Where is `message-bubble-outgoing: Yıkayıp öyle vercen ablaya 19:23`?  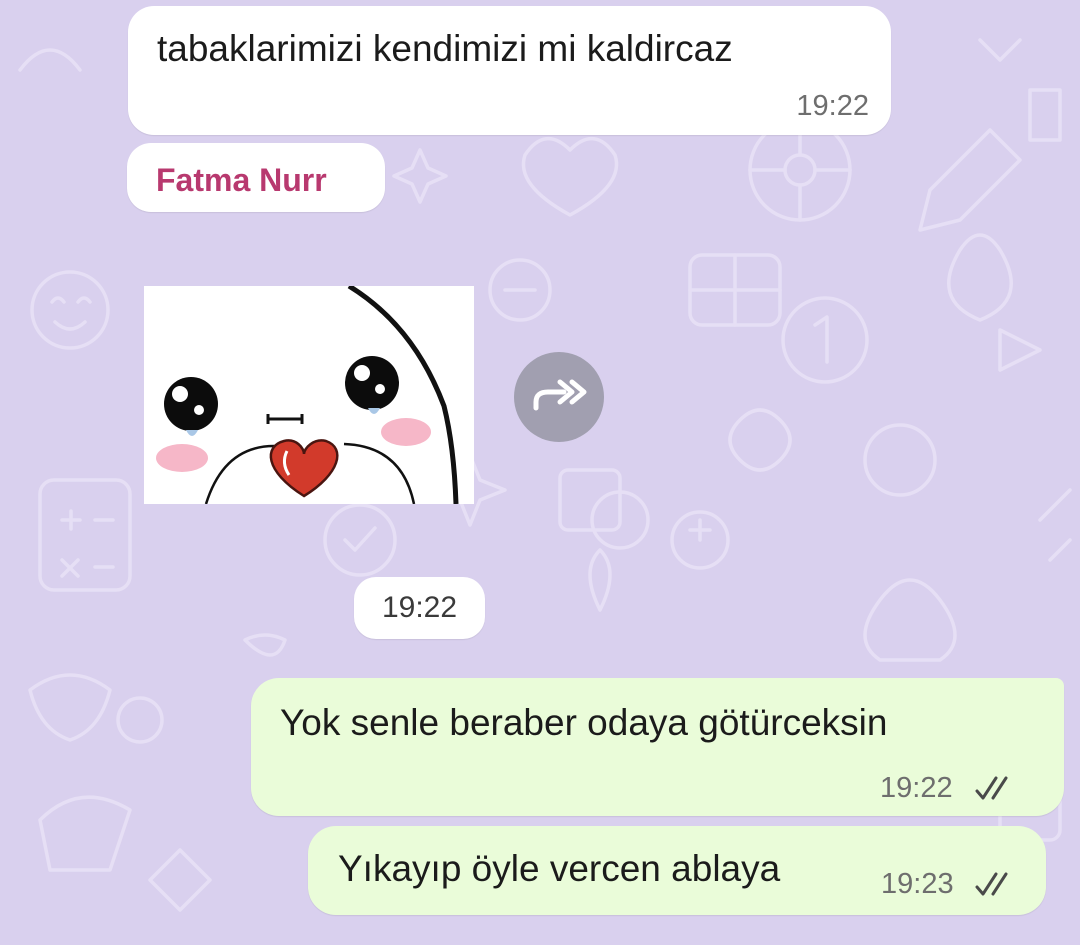
message-bubble-outgoing: Yıkayıp öyle vercen ablaya 19:23 is located at coordinates (677, 870).